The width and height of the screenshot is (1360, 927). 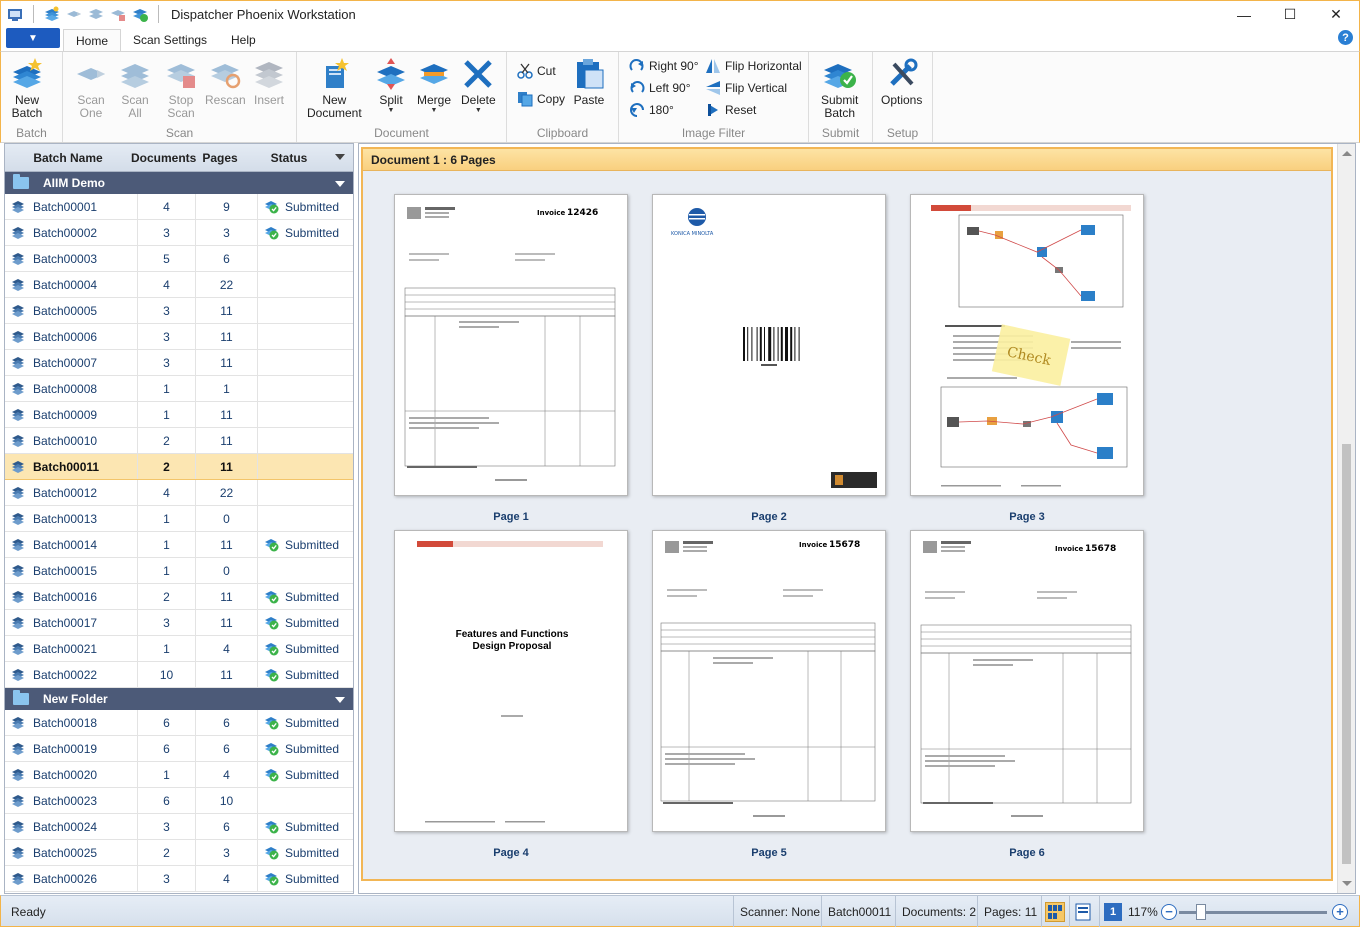 I want to click on batch-row: Batch00018 6 6 Submitted, so click(x=179, y=723).